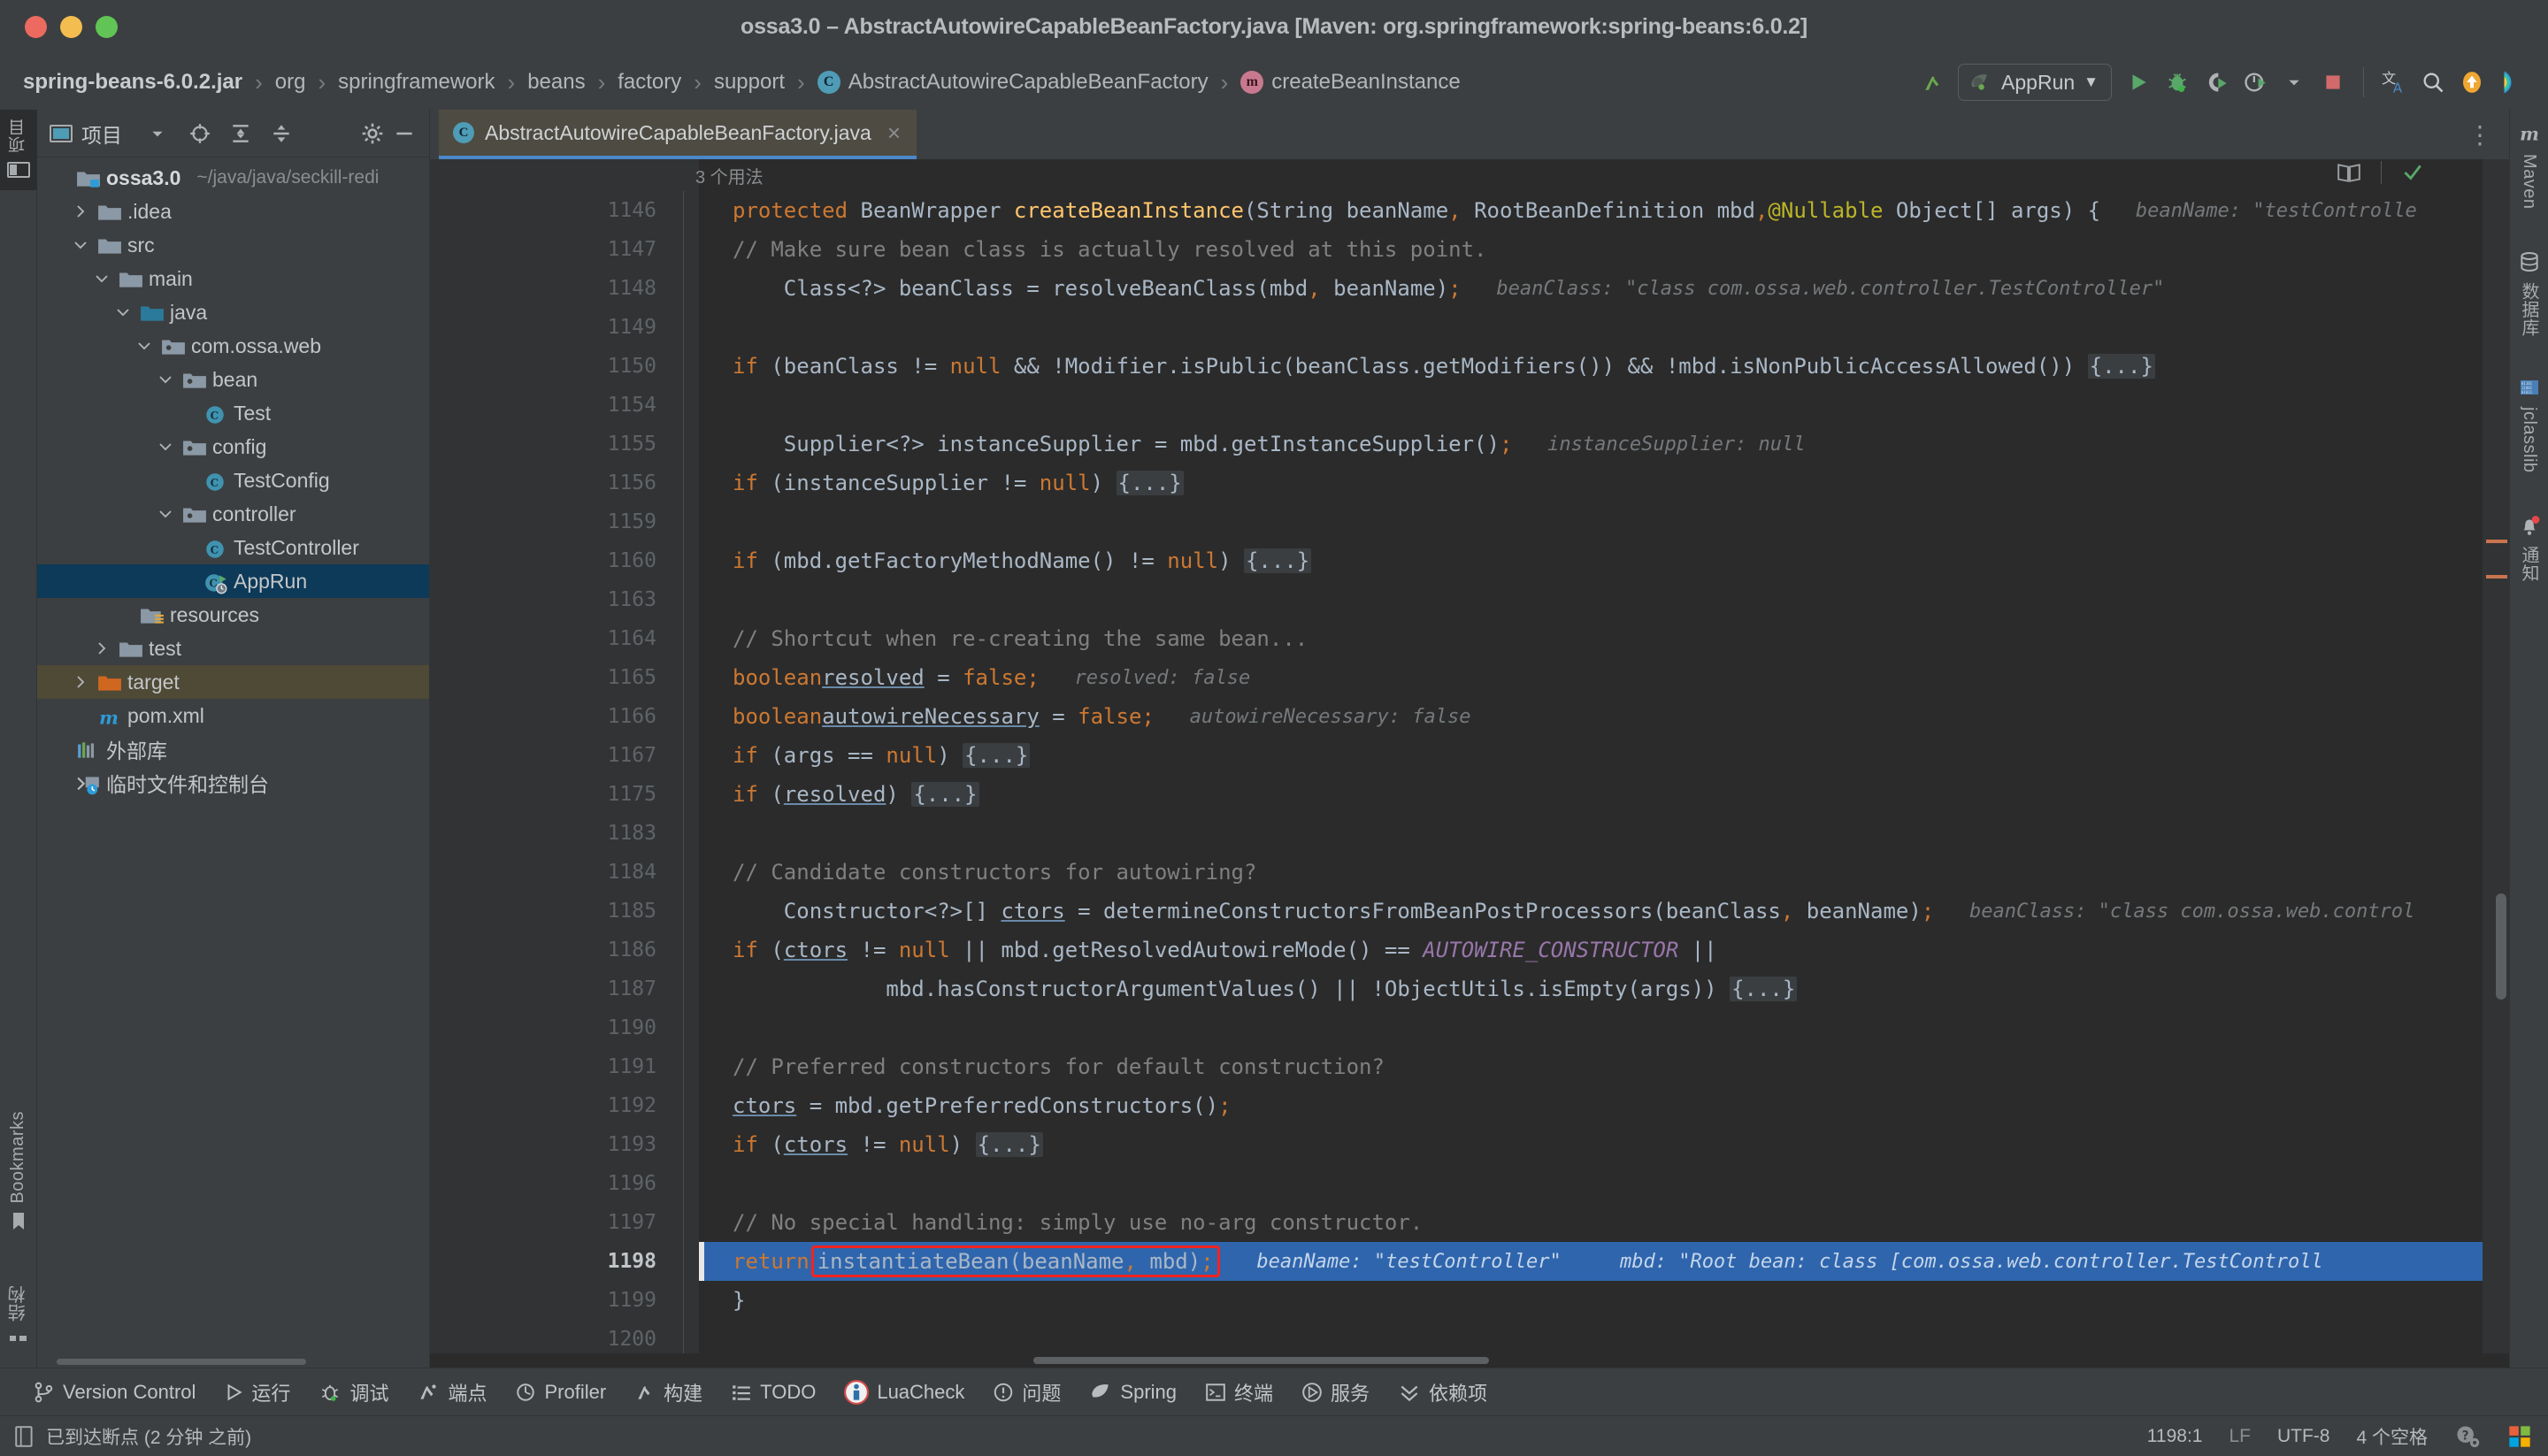 This screenshot has width=2548, height=1456. Describe the element at coordinates (2529, 166) in the screenshot. I see `sidebar-item-maven: m Maven` at that location.